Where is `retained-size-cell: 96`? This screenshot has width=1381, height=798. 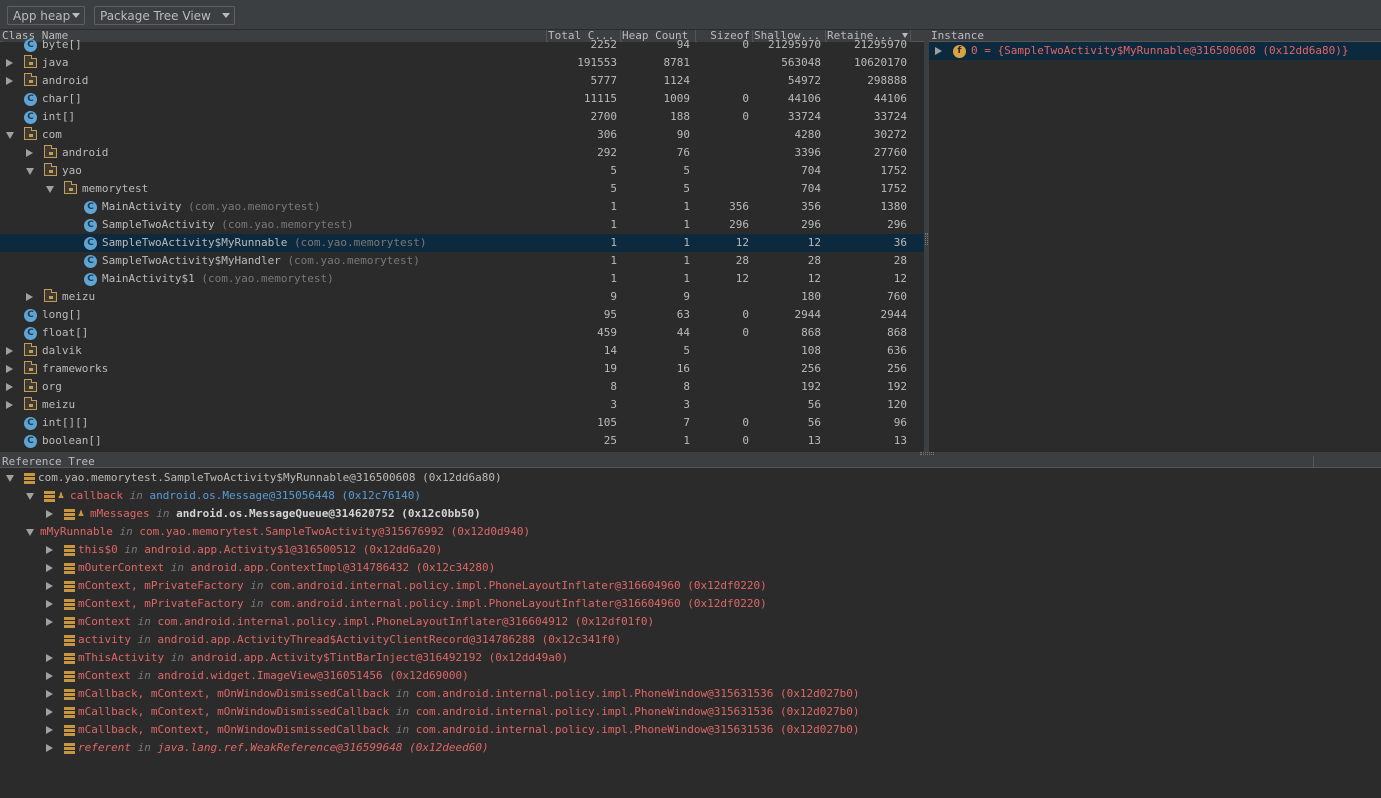
retained-size-cell: 96 is located at coordinates (900, 422).